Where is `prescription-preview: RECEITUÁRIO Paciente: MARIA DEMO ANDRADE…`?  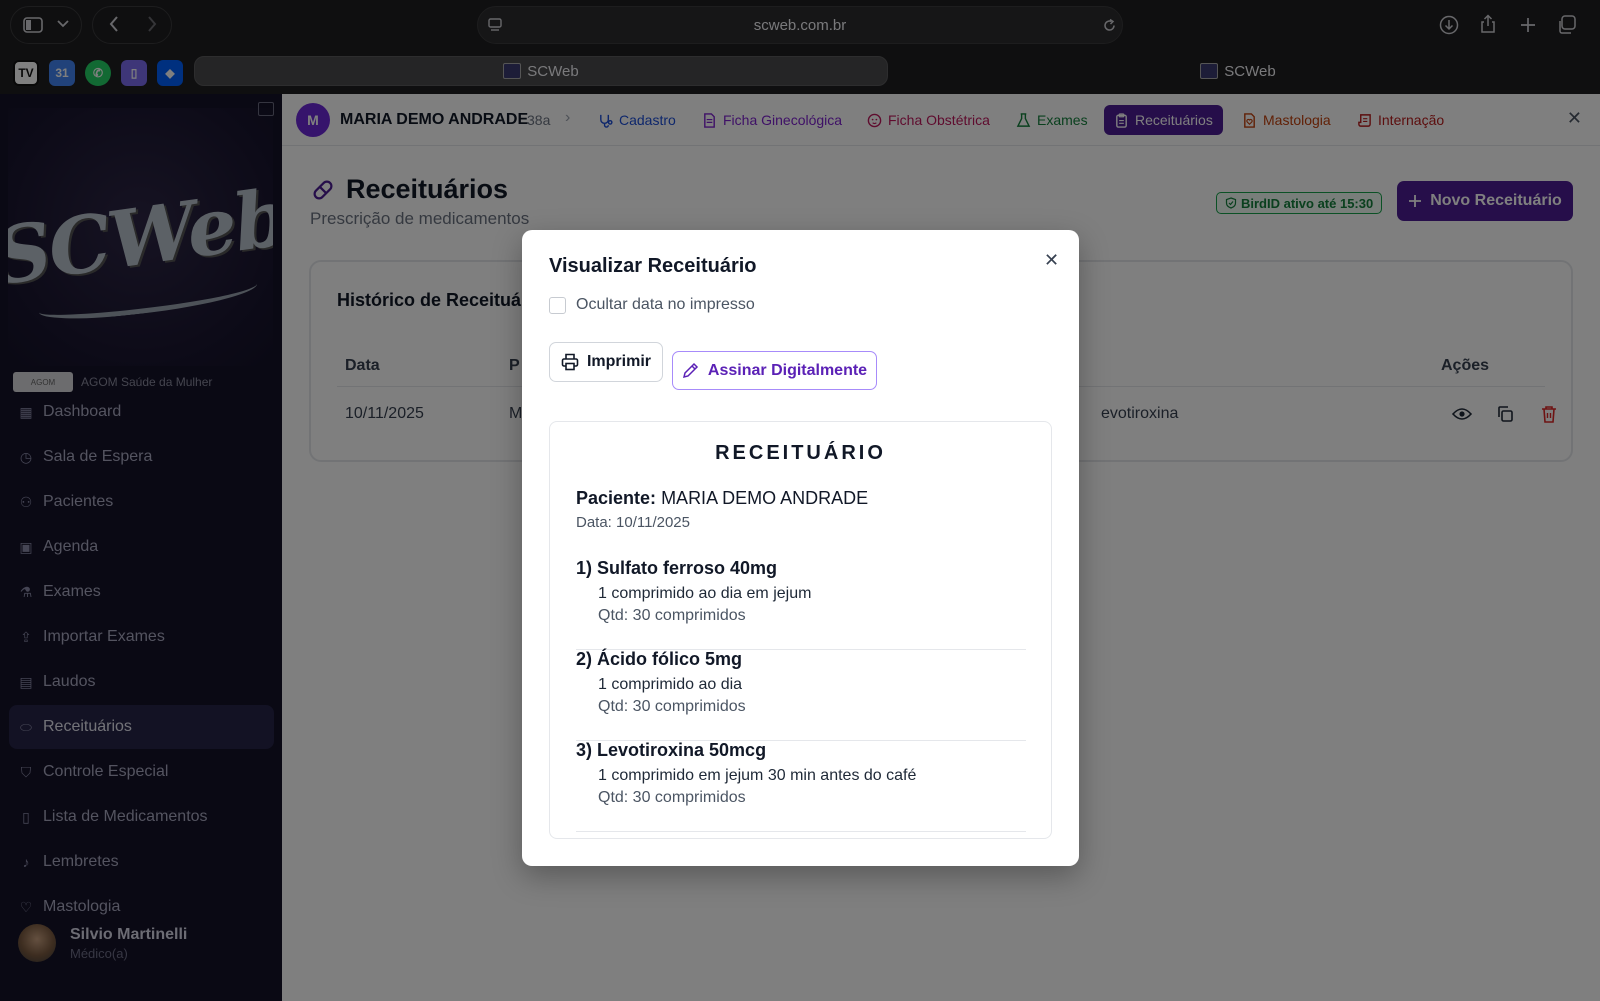
prescription-preview: RECEITUÁRIO Paciente: MARIA DEMO ANDRADE… is located at coordinates (800, 630).